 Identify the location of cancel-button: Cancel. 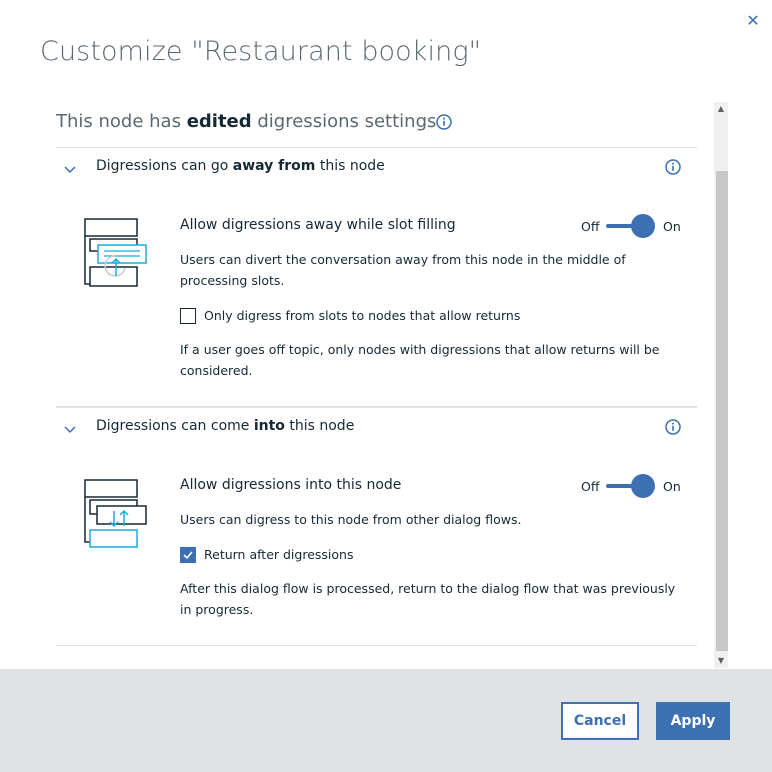
(600, 721).